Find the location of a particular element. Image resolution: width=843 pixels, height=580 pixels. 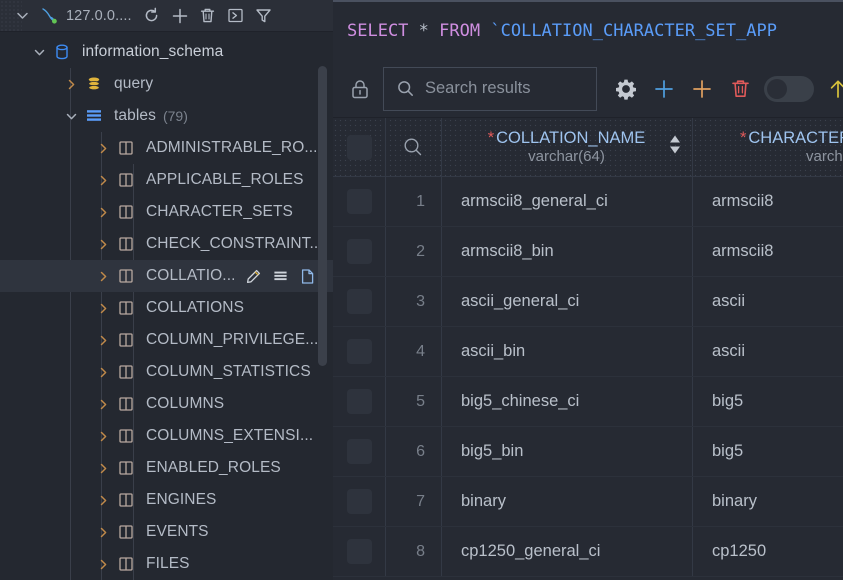

cell-collation-name: big5_bin is located at coordinates (566, 451).